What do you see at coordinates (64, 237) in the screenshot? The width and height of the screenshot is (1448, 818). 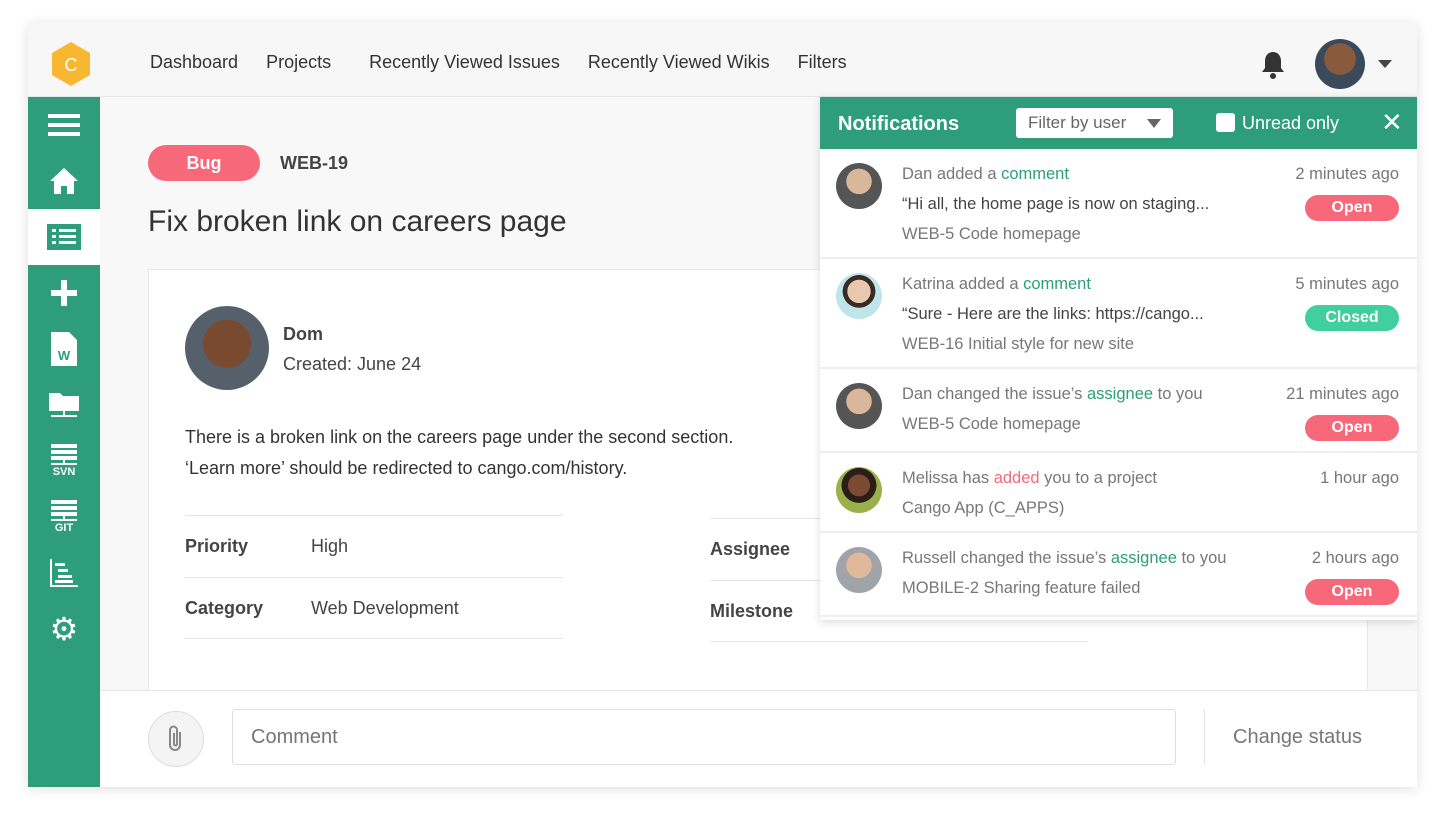 I see `issues-list-icon` at bounding box center [64, 237].